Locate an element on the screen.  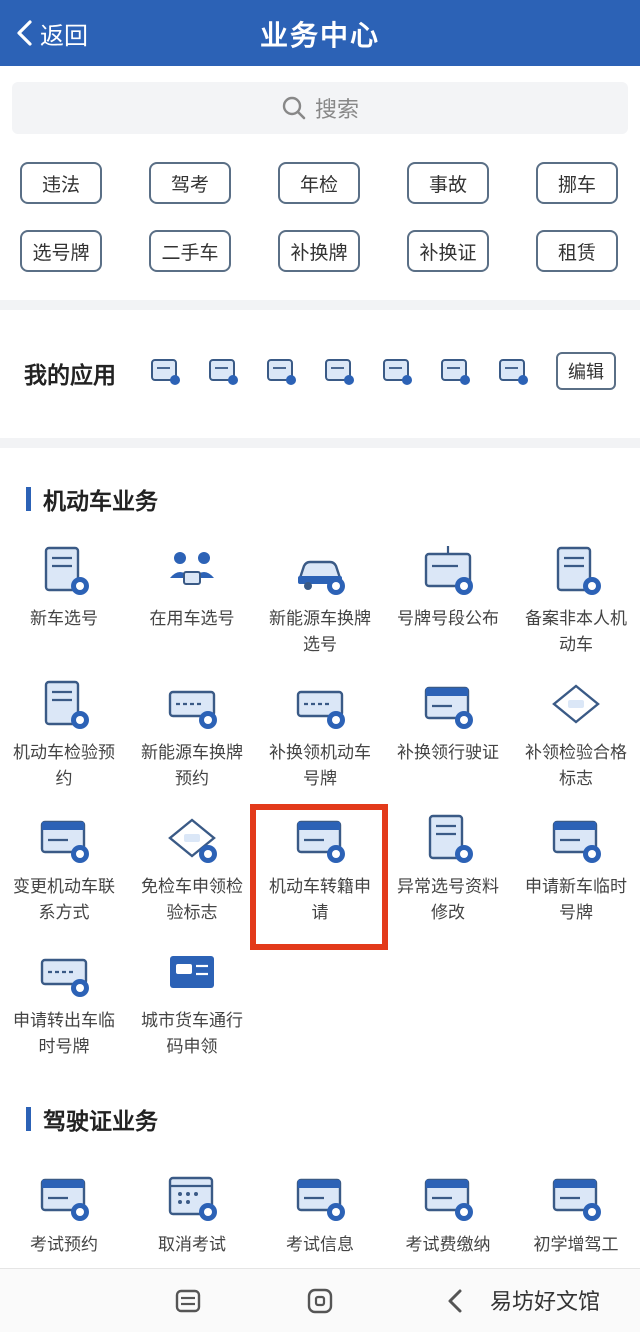
service-item: 考试预约 is located at coordinates (64, 1213).